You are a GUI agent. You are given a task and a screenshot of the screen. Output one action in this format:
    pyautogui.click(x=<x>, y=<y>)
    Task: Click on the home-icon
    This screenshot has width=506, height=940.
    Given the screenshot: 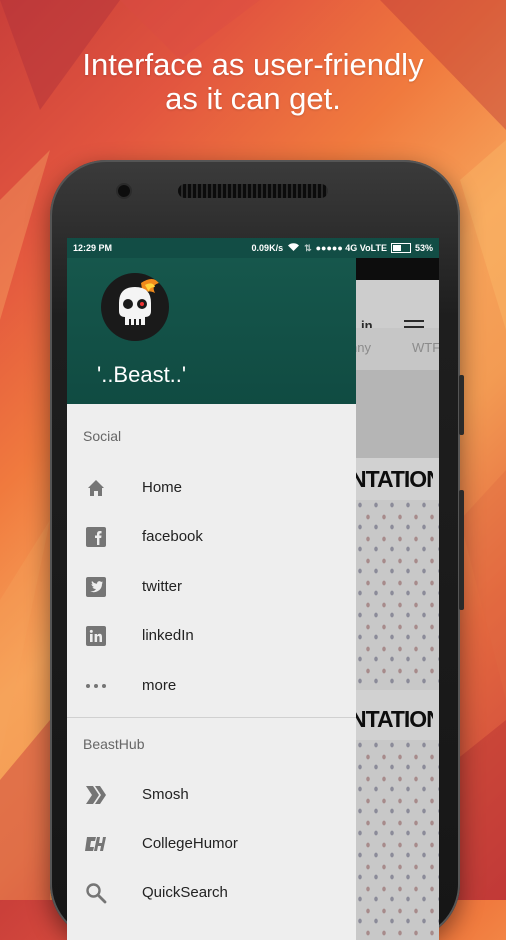 What is the action you would take?
    pyautogui.click(x=96, y=488)
    